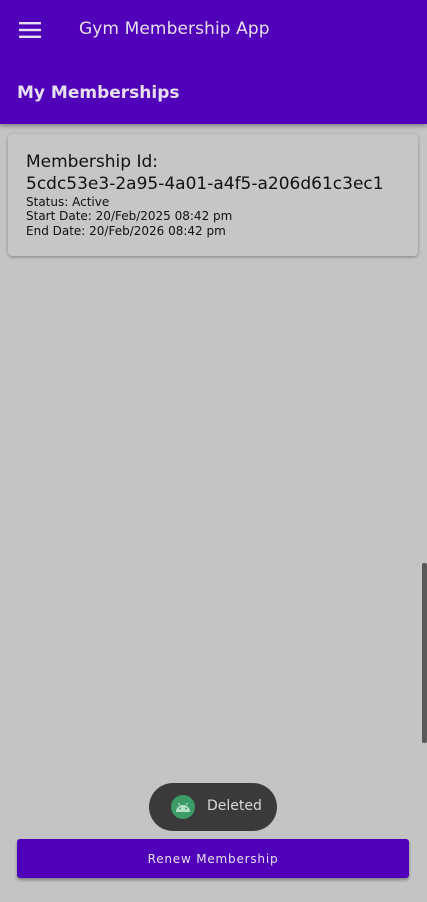  Describe the element at coordinates (174, 29) in the screenshot. I see `app-title: Gym Membership App` at that location.